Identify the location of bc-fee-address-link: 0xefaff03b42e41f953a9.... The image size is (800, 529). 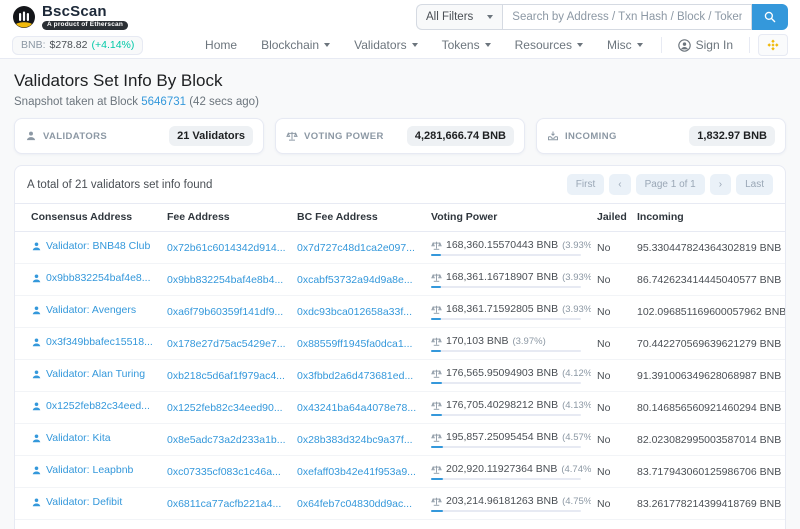
(356, 472).